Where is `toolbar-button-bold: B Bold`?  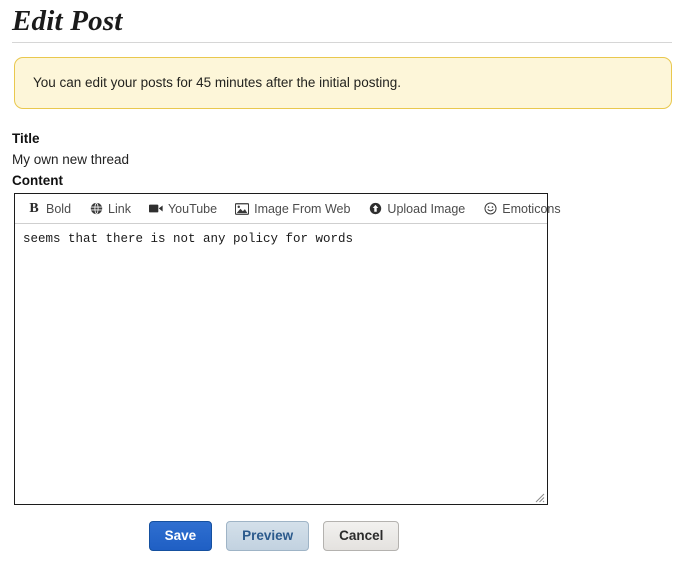
toolbar-button-bold: B Bold is located at coordinates (49, 208).